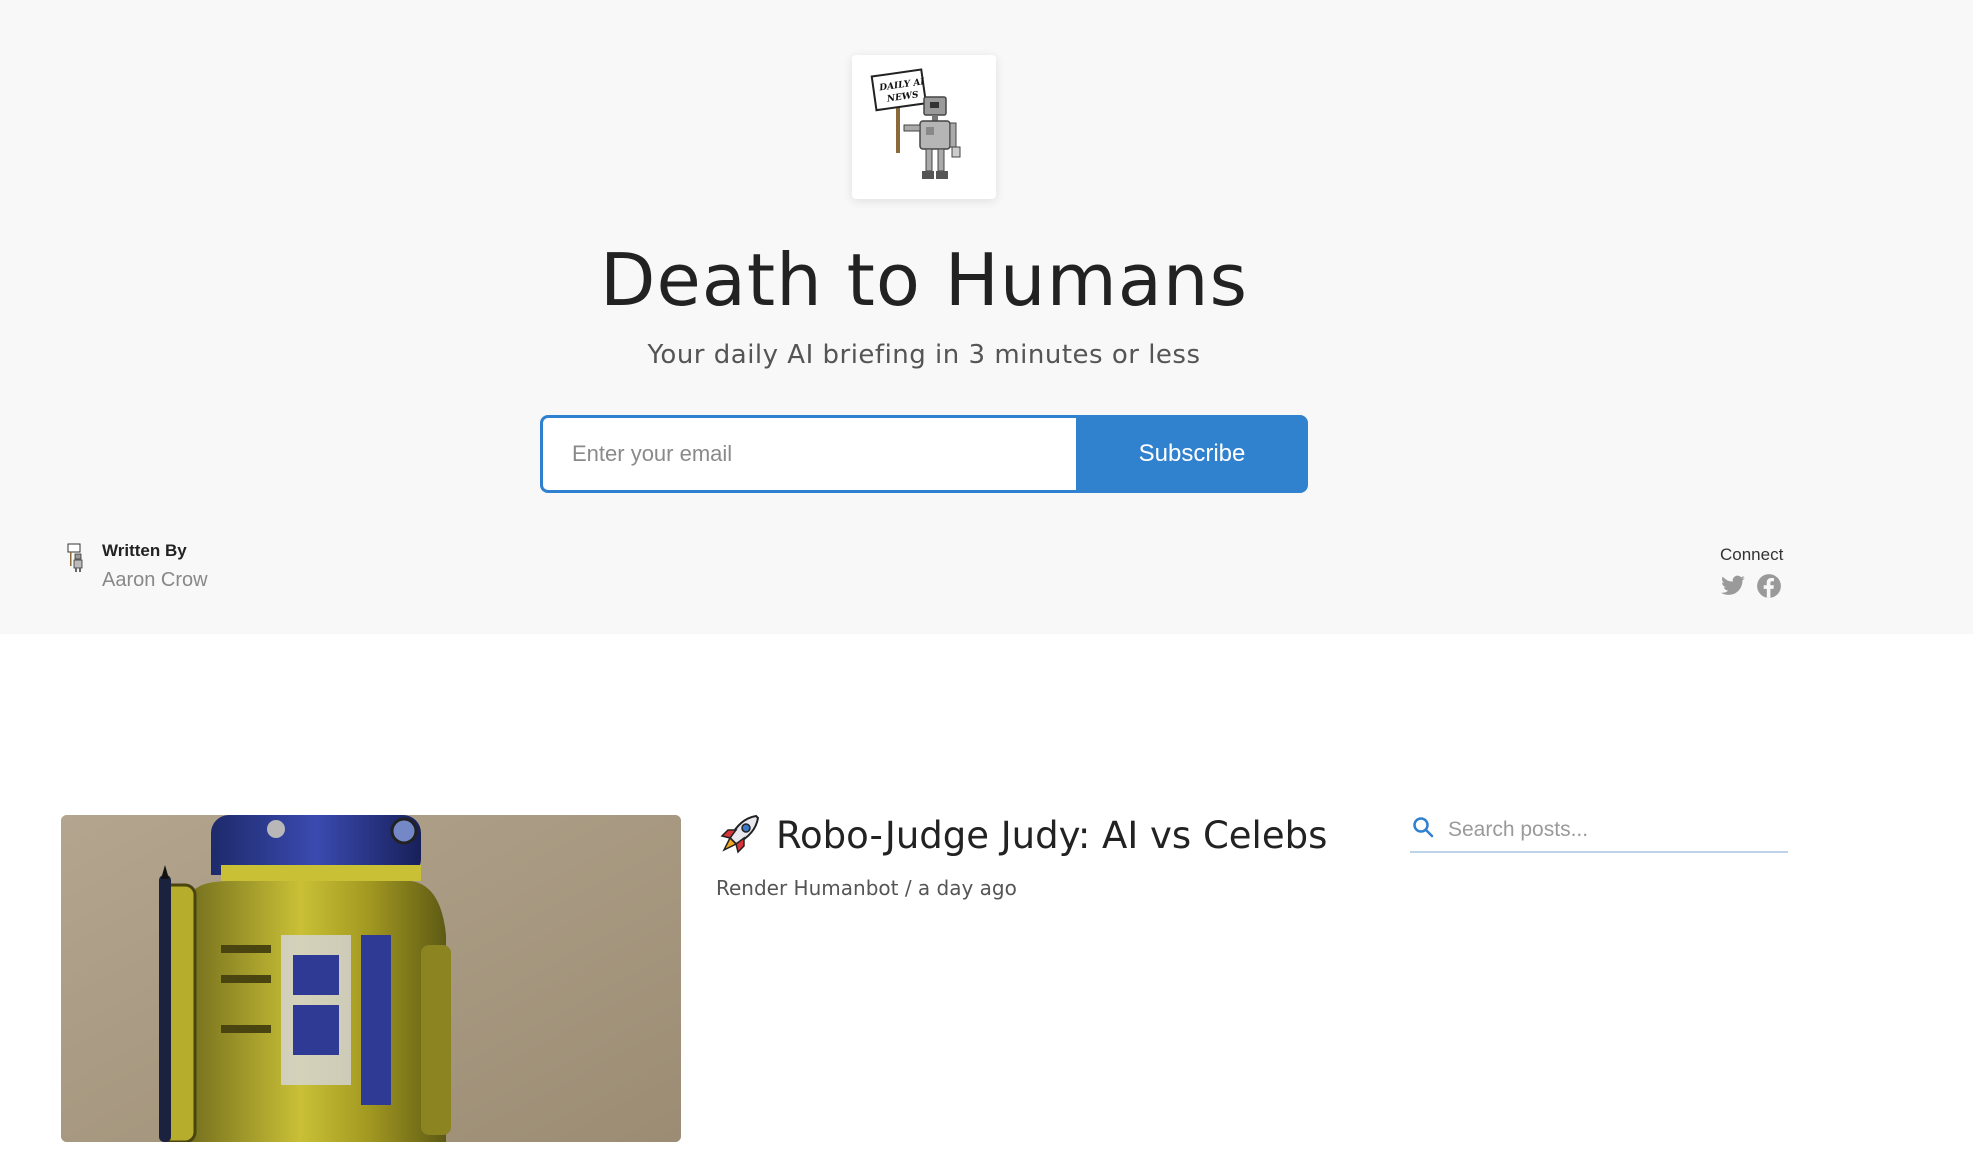 This screenshot has height=1161, width=1973. Describe the element at coordinates (1752, 554) in the screenshot. I see `connect-label: Connect` at that location.